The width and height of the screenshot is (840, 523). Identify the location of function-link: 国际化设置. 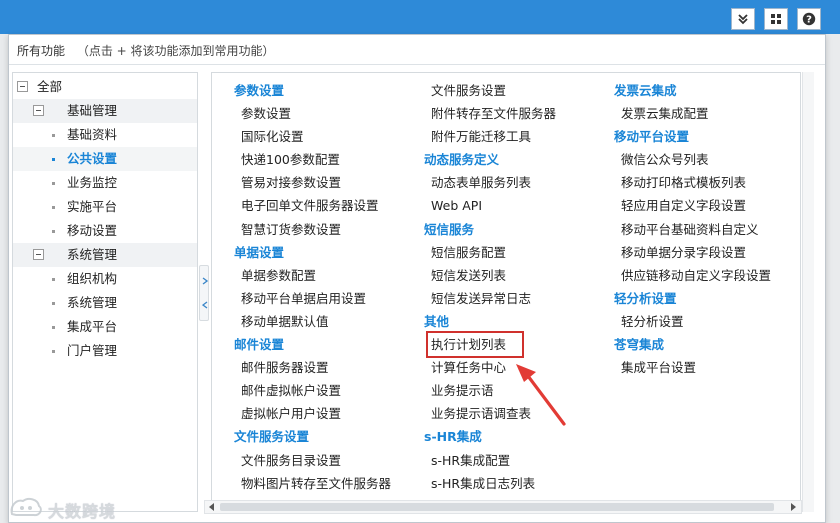
(312, 136).